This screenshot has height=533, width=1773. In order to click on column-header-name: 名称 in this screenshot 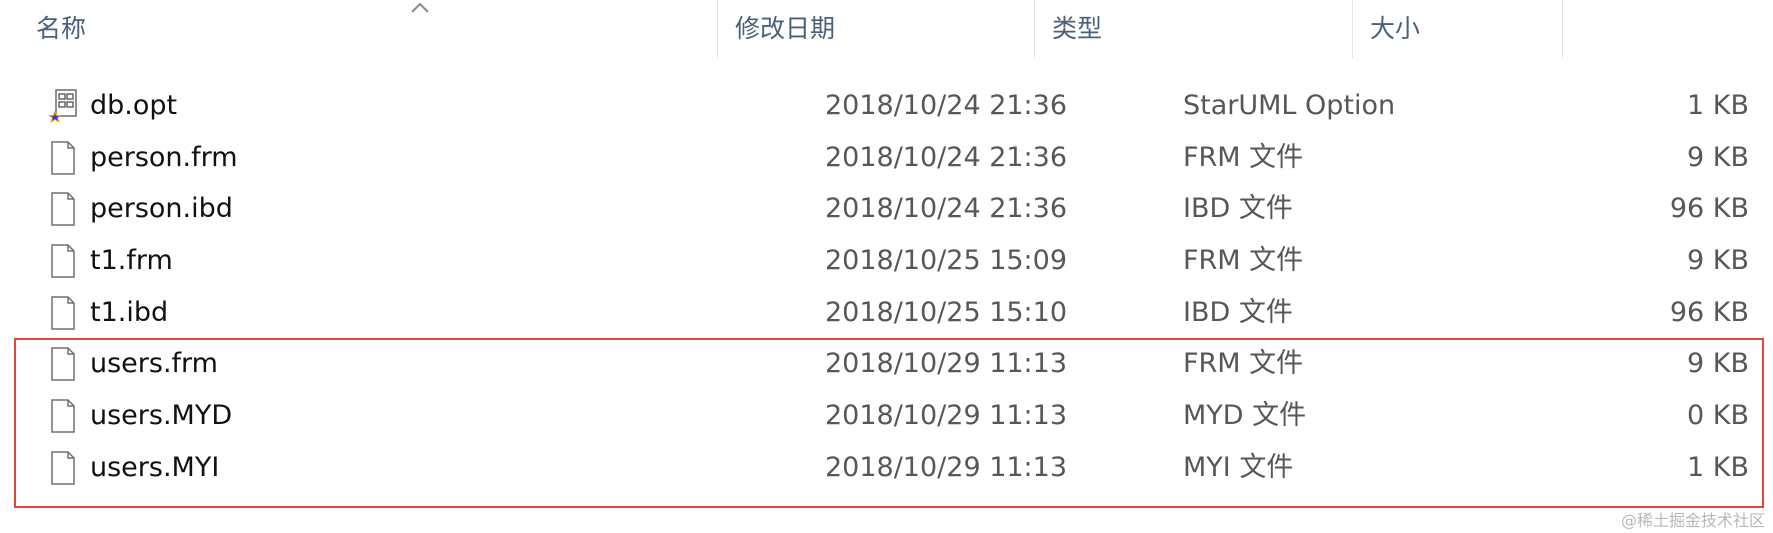, I will do `click(414, 29)`.